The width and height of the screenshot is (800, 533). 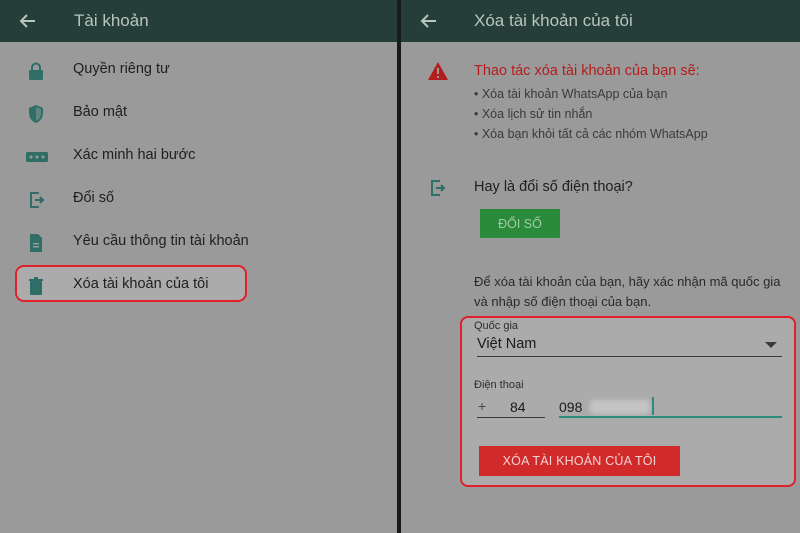 I want to click on country-code-input: 84, so click(x=518, y=407).